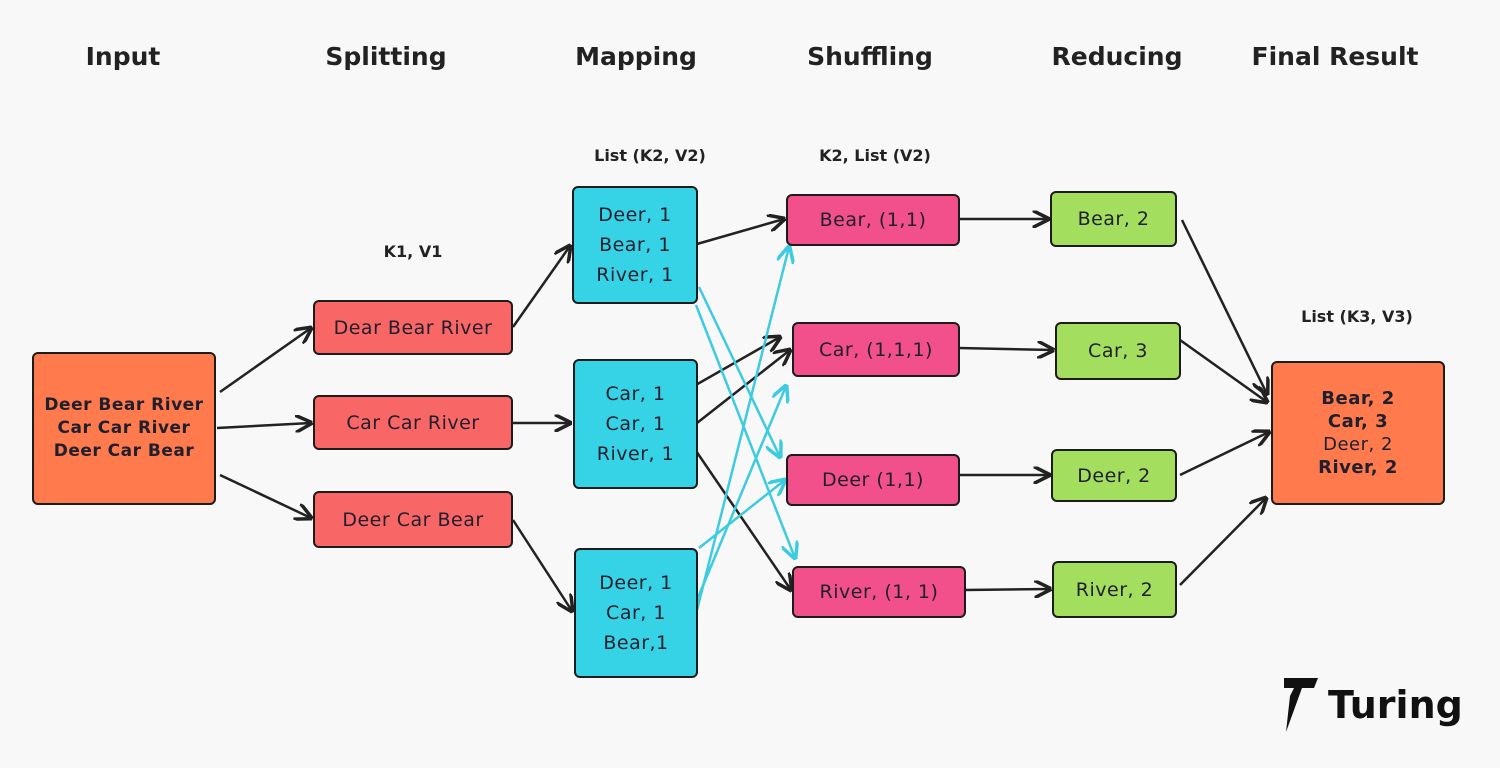 Image resolution: width=1500 pixels, height=768 pixels. I want to click on map-pair: Bear, 1, so click(635, 245).